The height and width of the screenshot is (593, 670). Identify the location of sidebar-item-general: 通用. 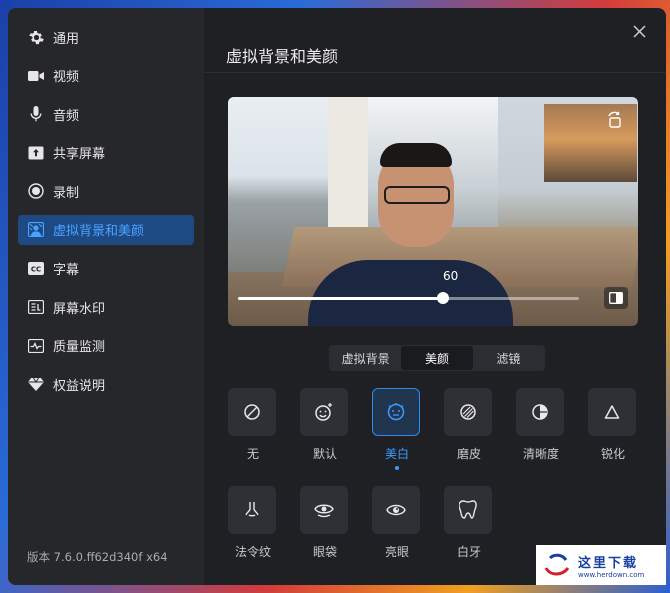
(106, 37).